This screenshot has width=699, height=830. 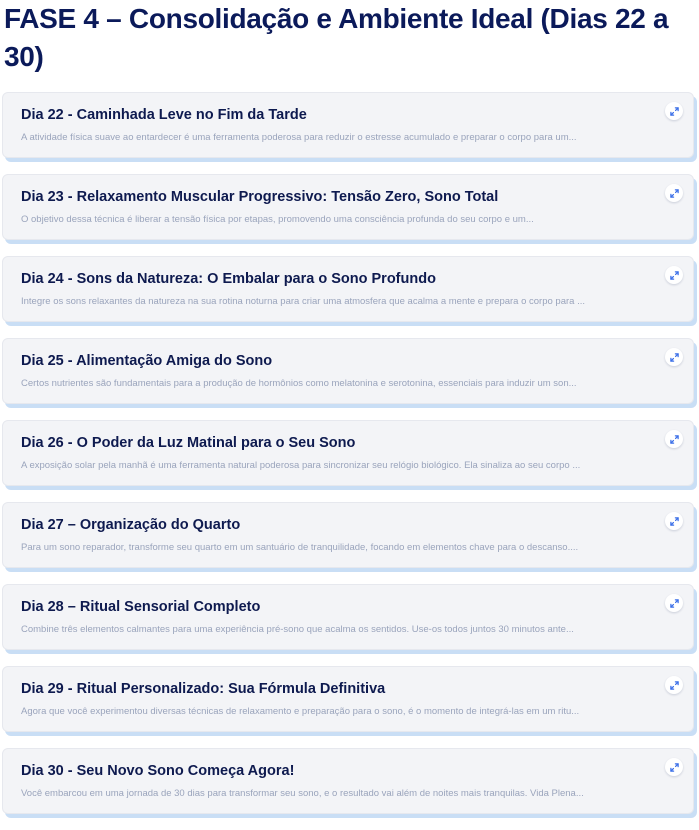 I want to click on day-card-title: Dia 28 – Ritual Sensorial Completo, so click(x=141, y=607).